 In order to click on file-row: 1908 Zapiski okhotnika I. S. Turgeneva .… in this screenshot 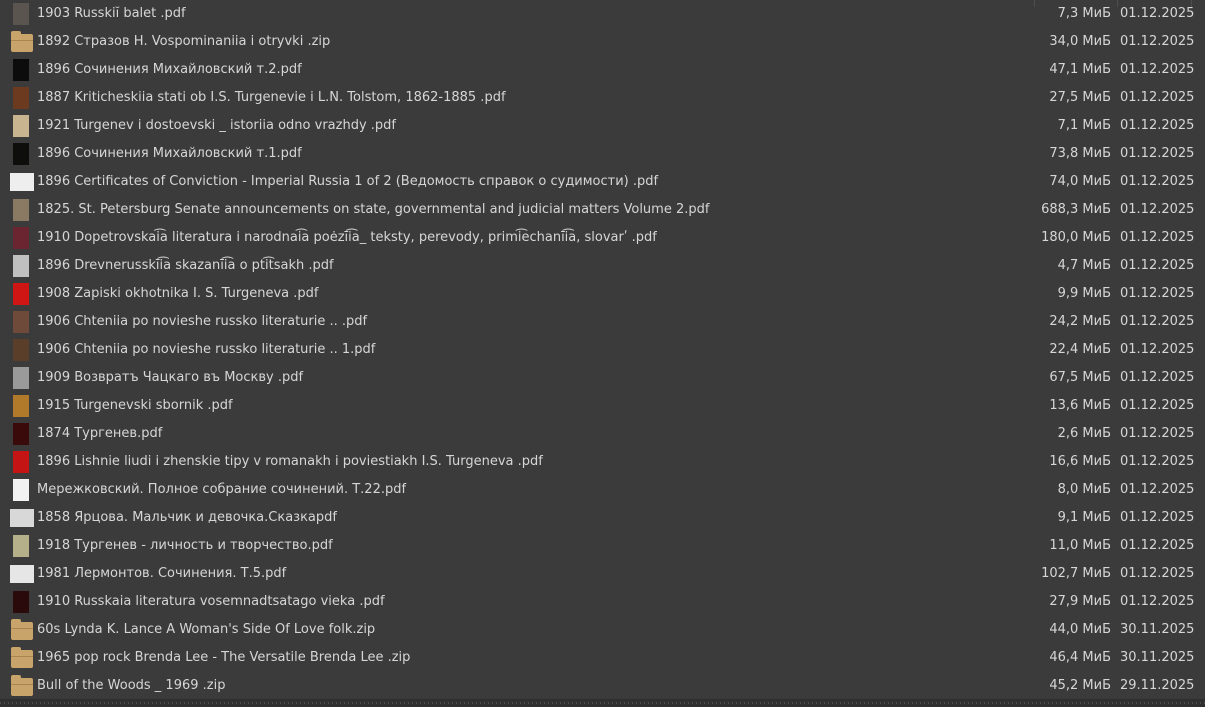, I will do `click(602, 294)`.